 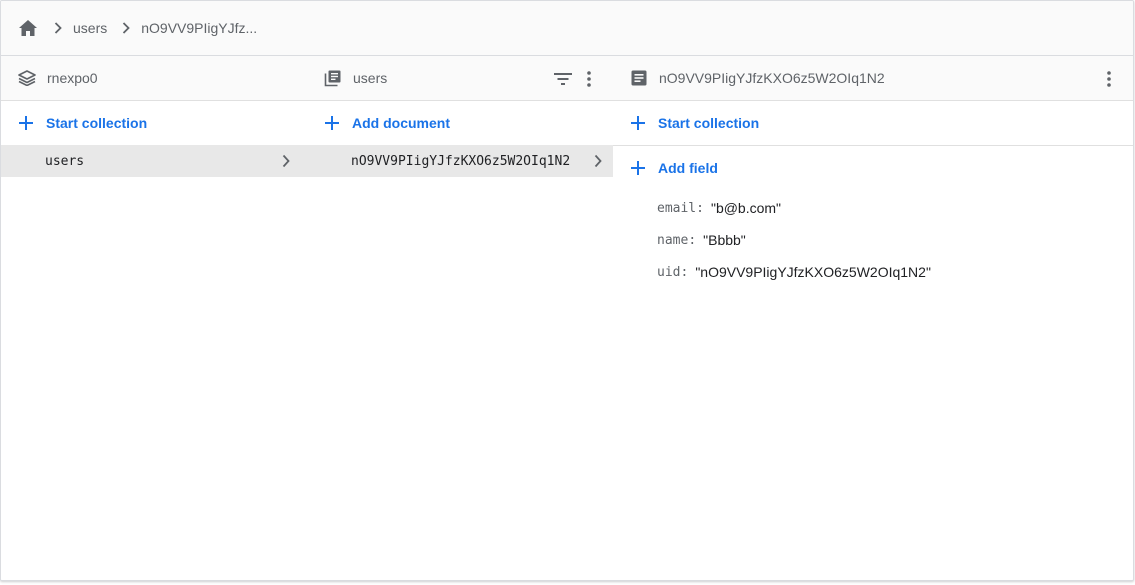 I want to click on breadcrumb-item-users: users, so click(x=90, y=28).